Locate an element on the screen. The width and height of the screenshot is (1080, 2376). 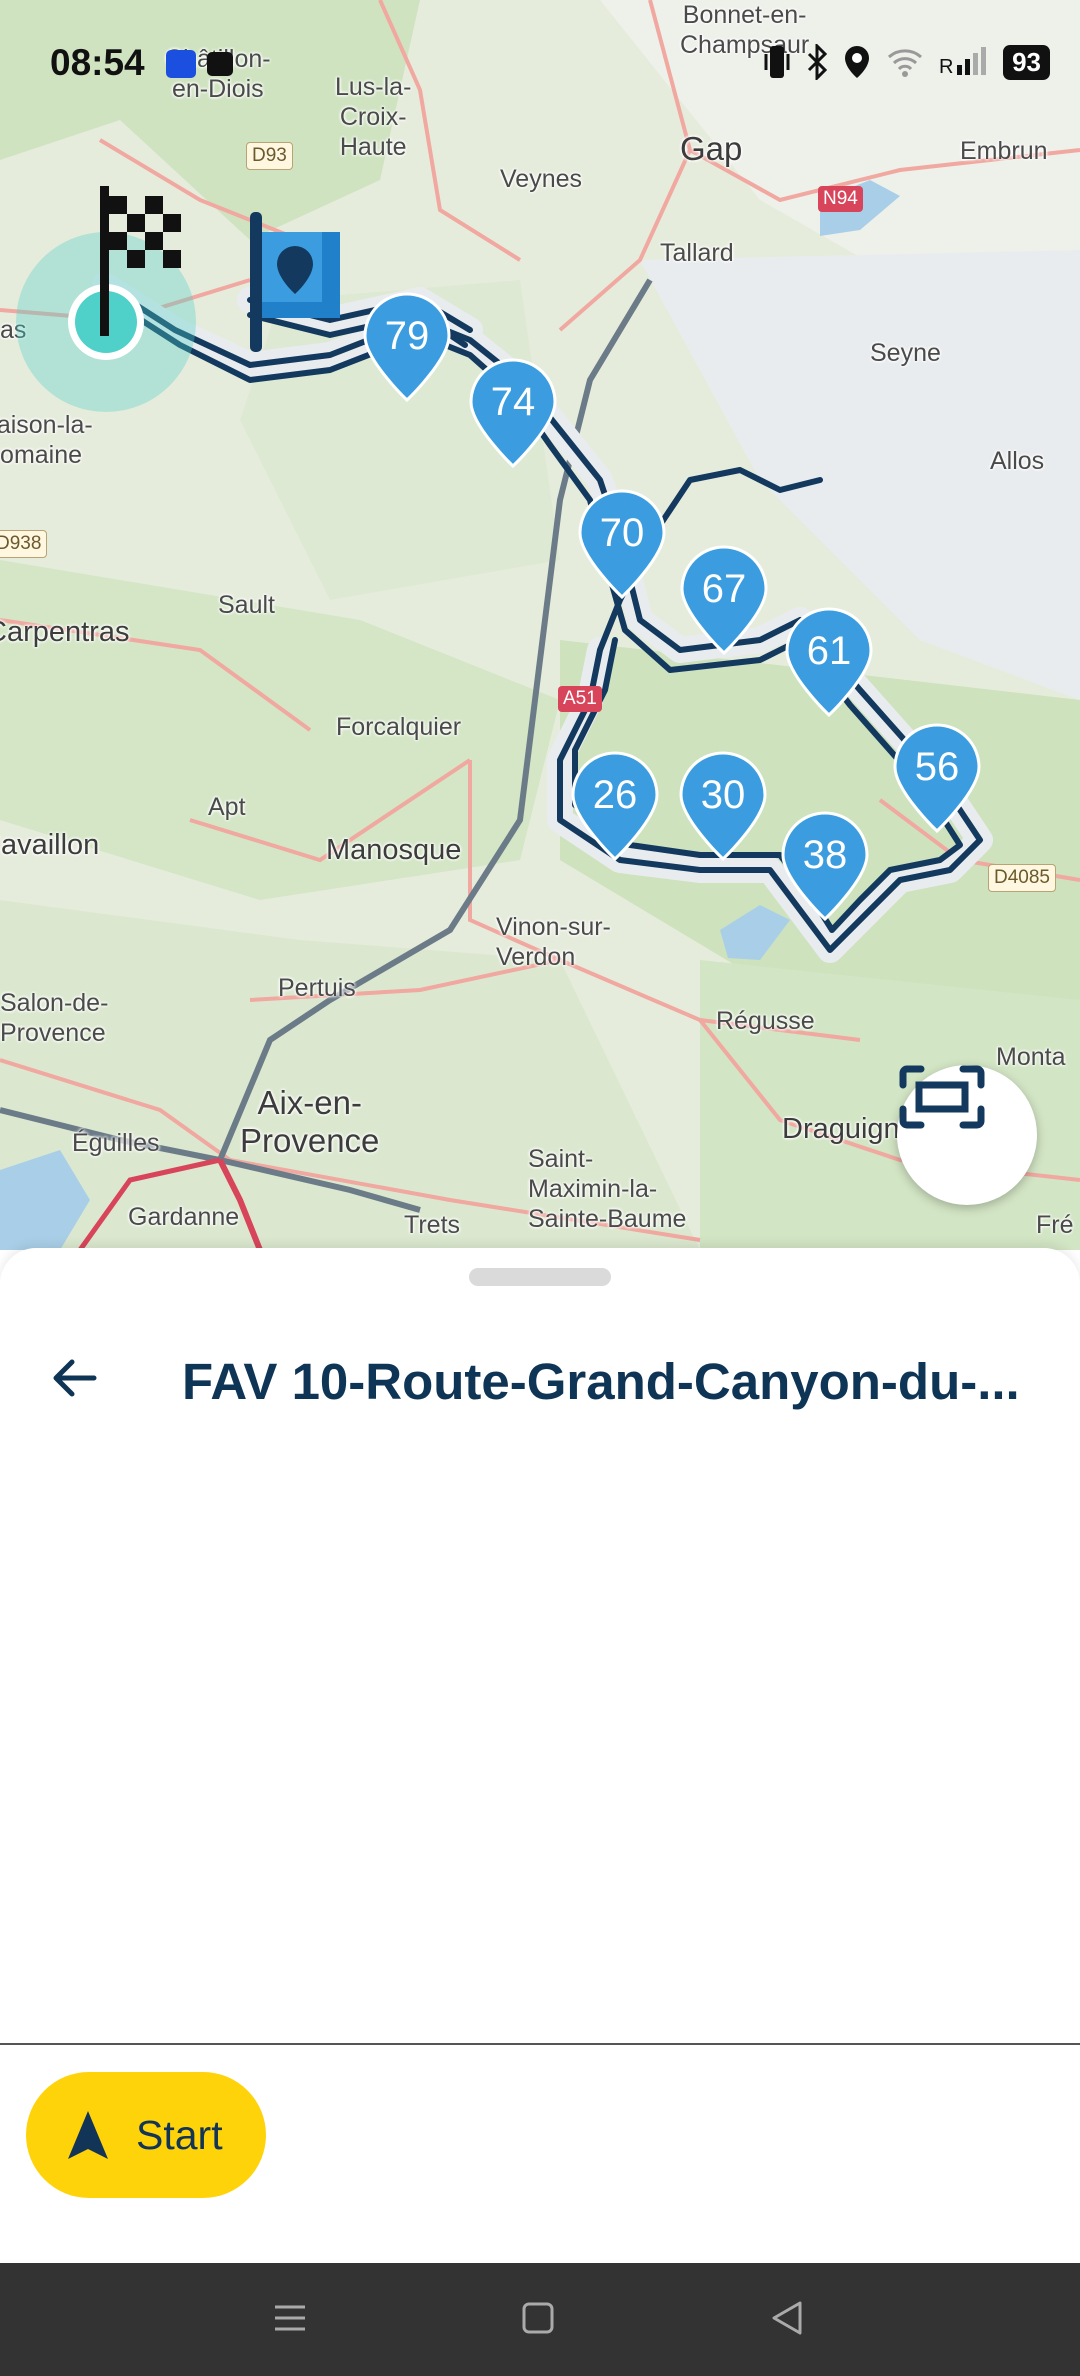
map-label-tallard: Tallard is located at coordinates (697, 253).